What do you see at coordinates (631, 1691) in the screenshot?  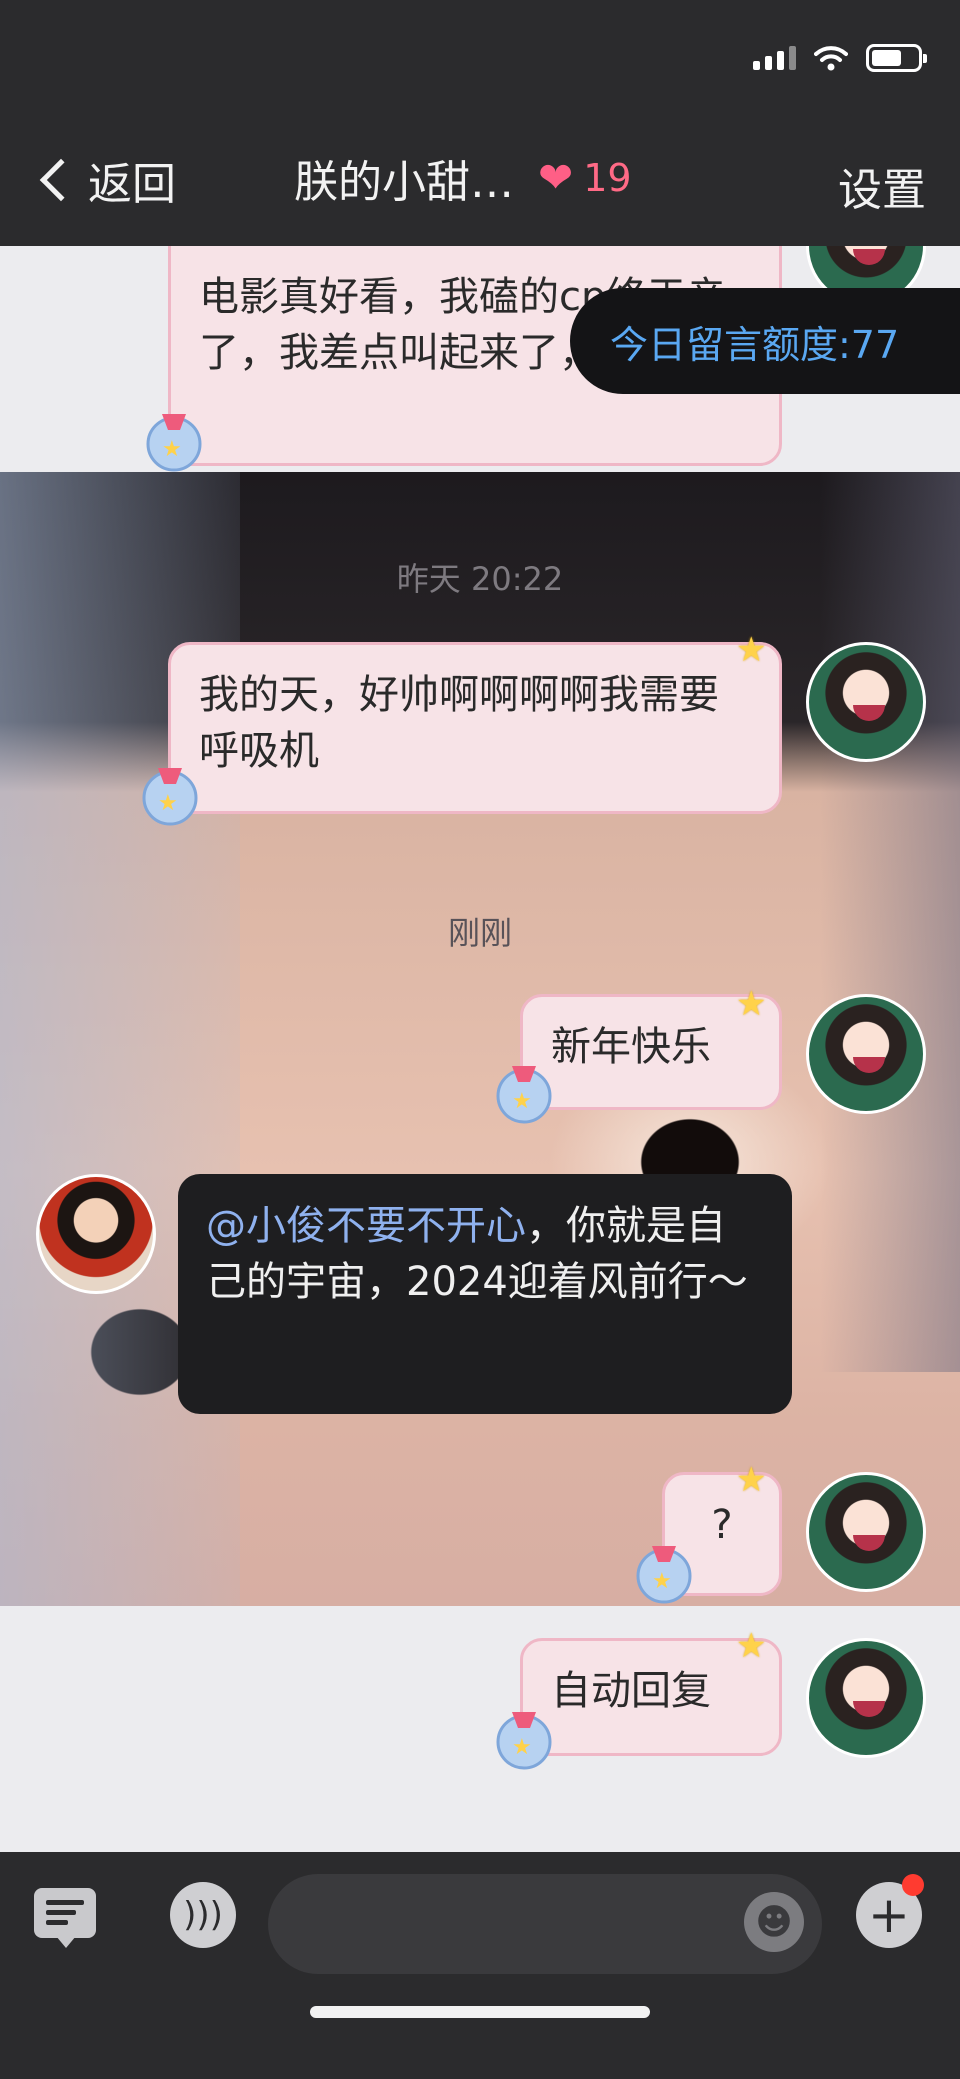 I see `message-text: 自动回复` at bounding box center [631, 1691].